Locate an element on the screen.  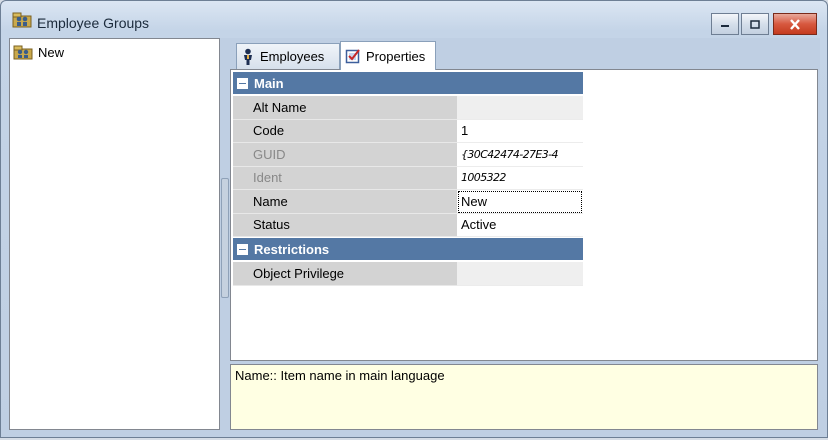
category-main: Main is located at coordinates (408, 83).